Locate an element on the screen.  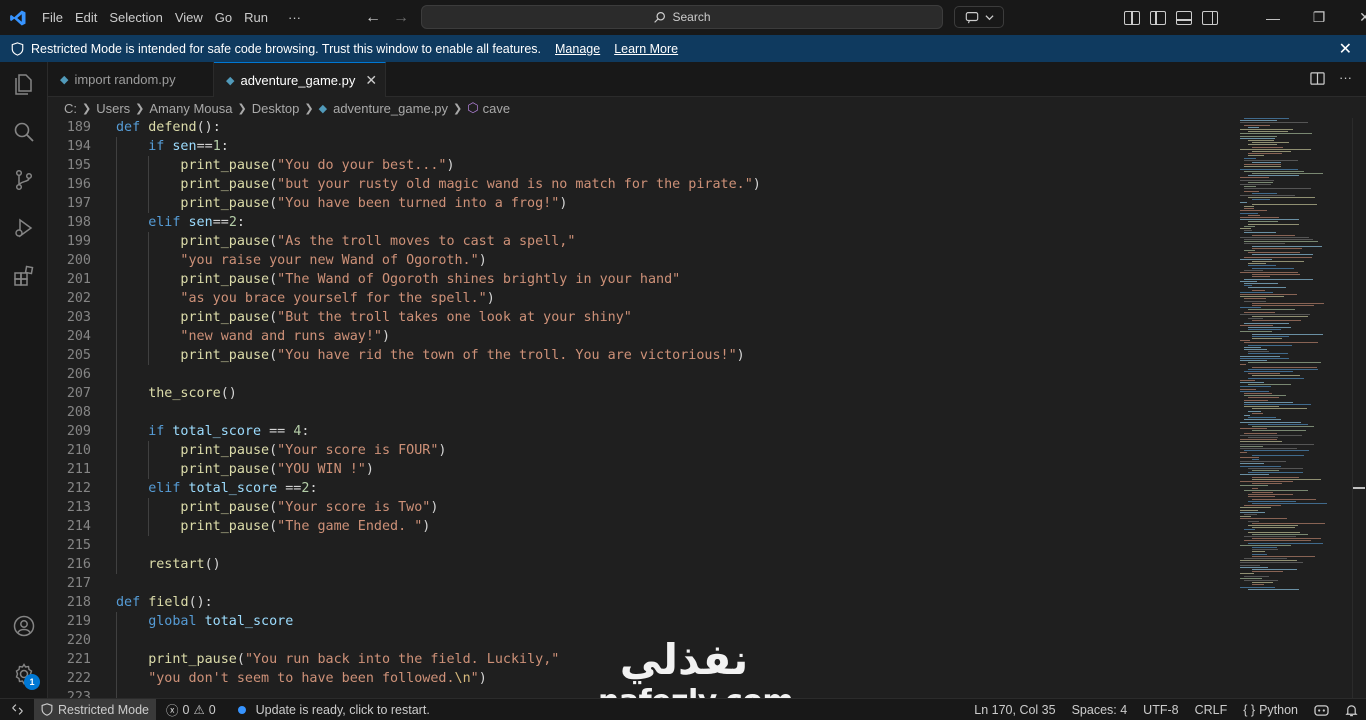
toggle-panel-icon is located at coordinates (1184, 17).